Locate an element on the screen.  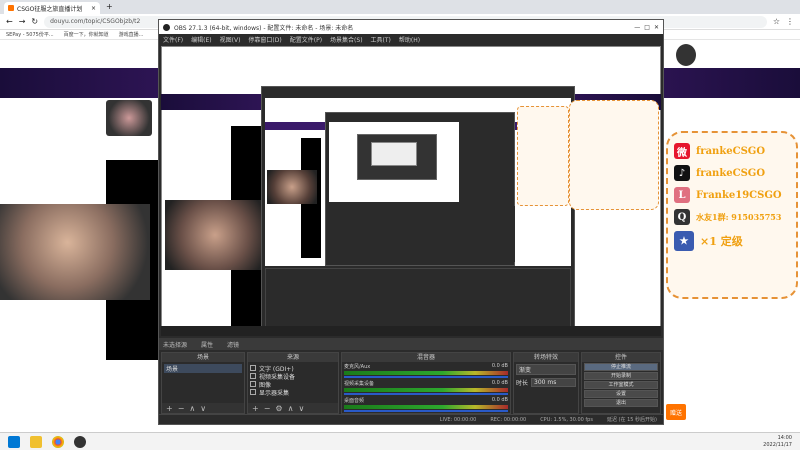
channel-name: 麦克风/Aux is located at coordinates (357, 367).